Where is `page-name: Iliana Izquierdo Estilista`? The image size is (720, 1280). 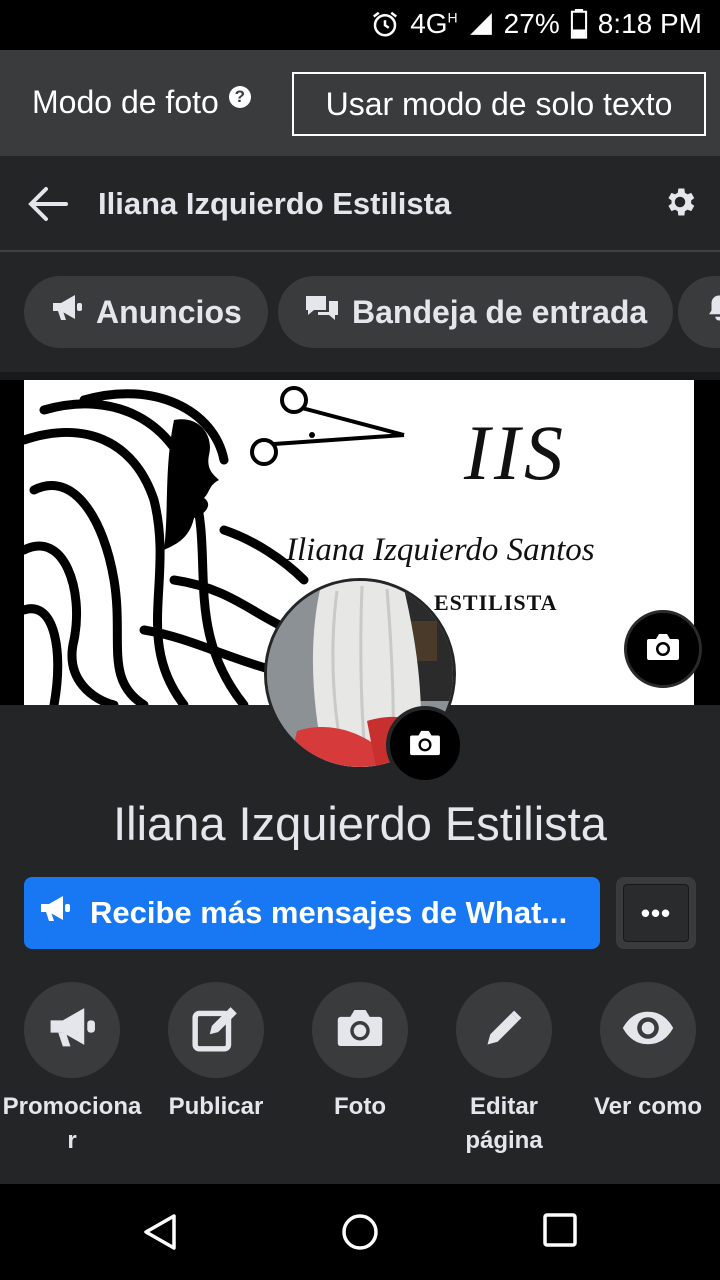
page-name: Iliana Izquierdo Estilista is located at coordinates (360, 823).